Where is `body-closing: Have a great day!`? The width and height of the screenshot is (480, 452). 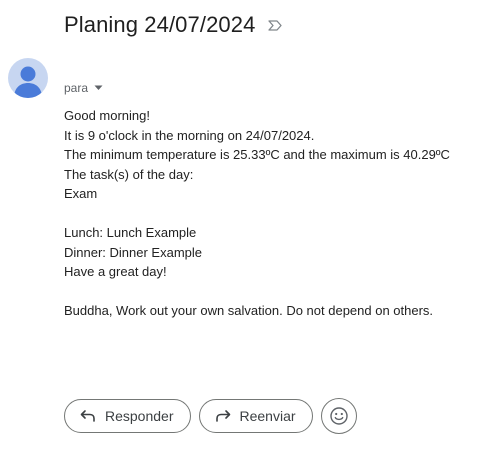
body-closing: Have a great day! is located at coordinates (115, 271).